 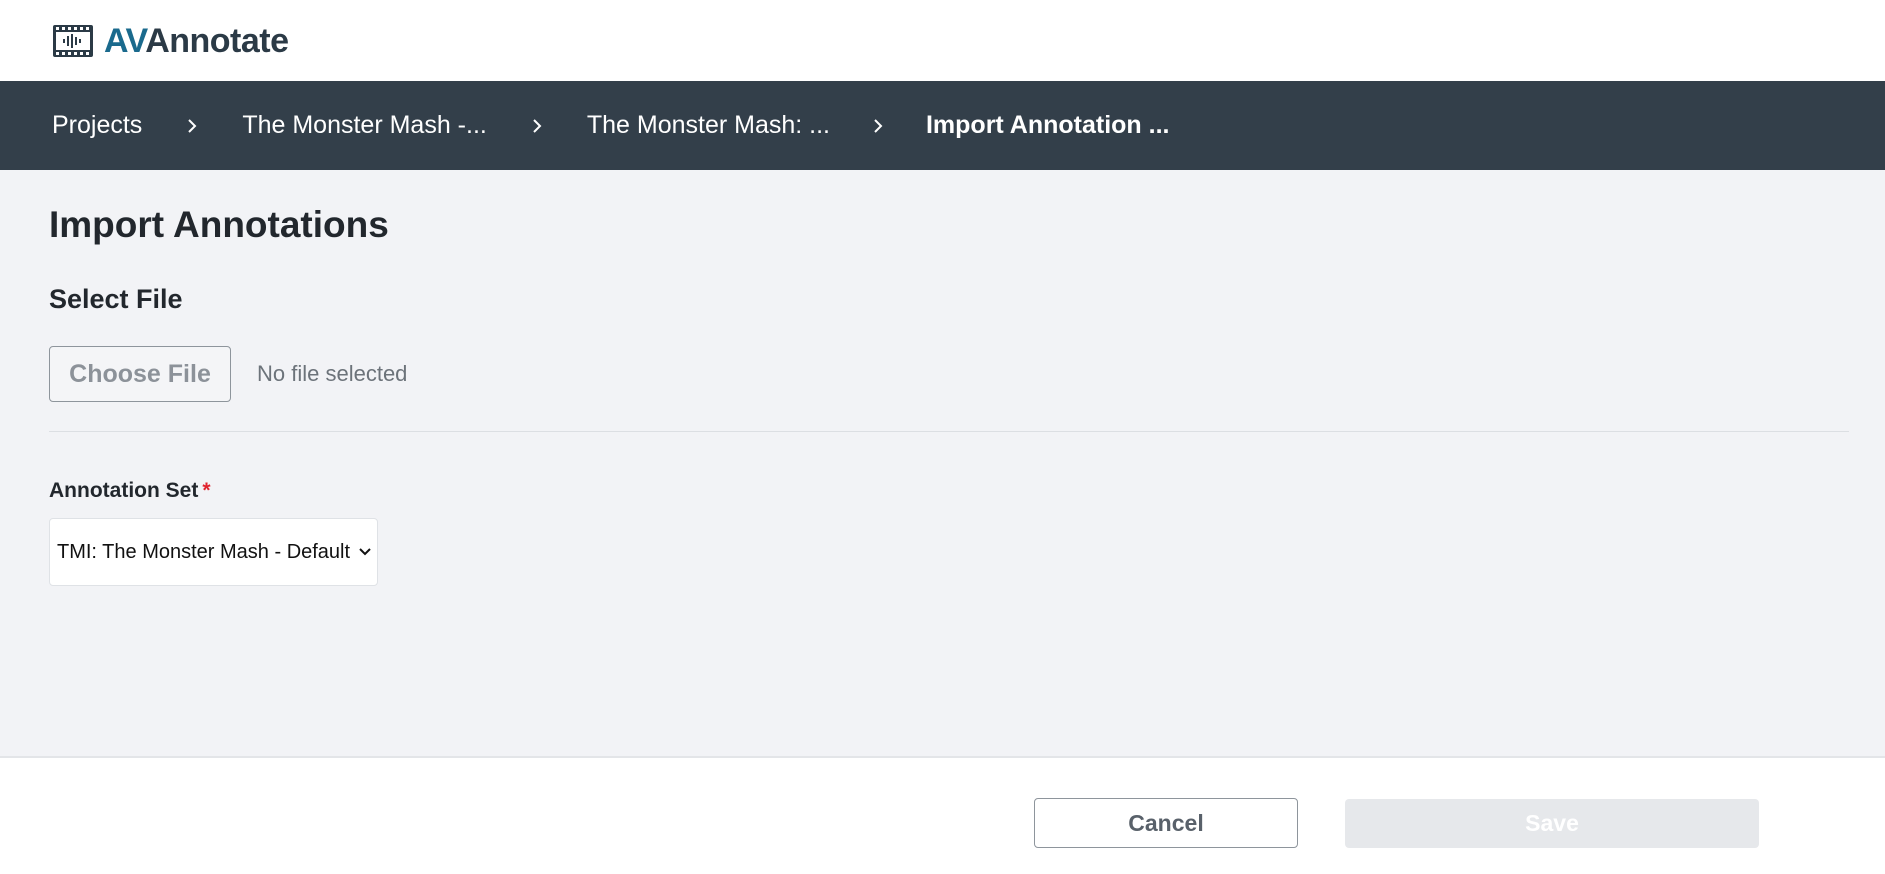 What do you see at coordinates (124, 490) in the screenshot?
I see `annotation-set-label-text: Annotation Set` at bounding box center [124, 490].